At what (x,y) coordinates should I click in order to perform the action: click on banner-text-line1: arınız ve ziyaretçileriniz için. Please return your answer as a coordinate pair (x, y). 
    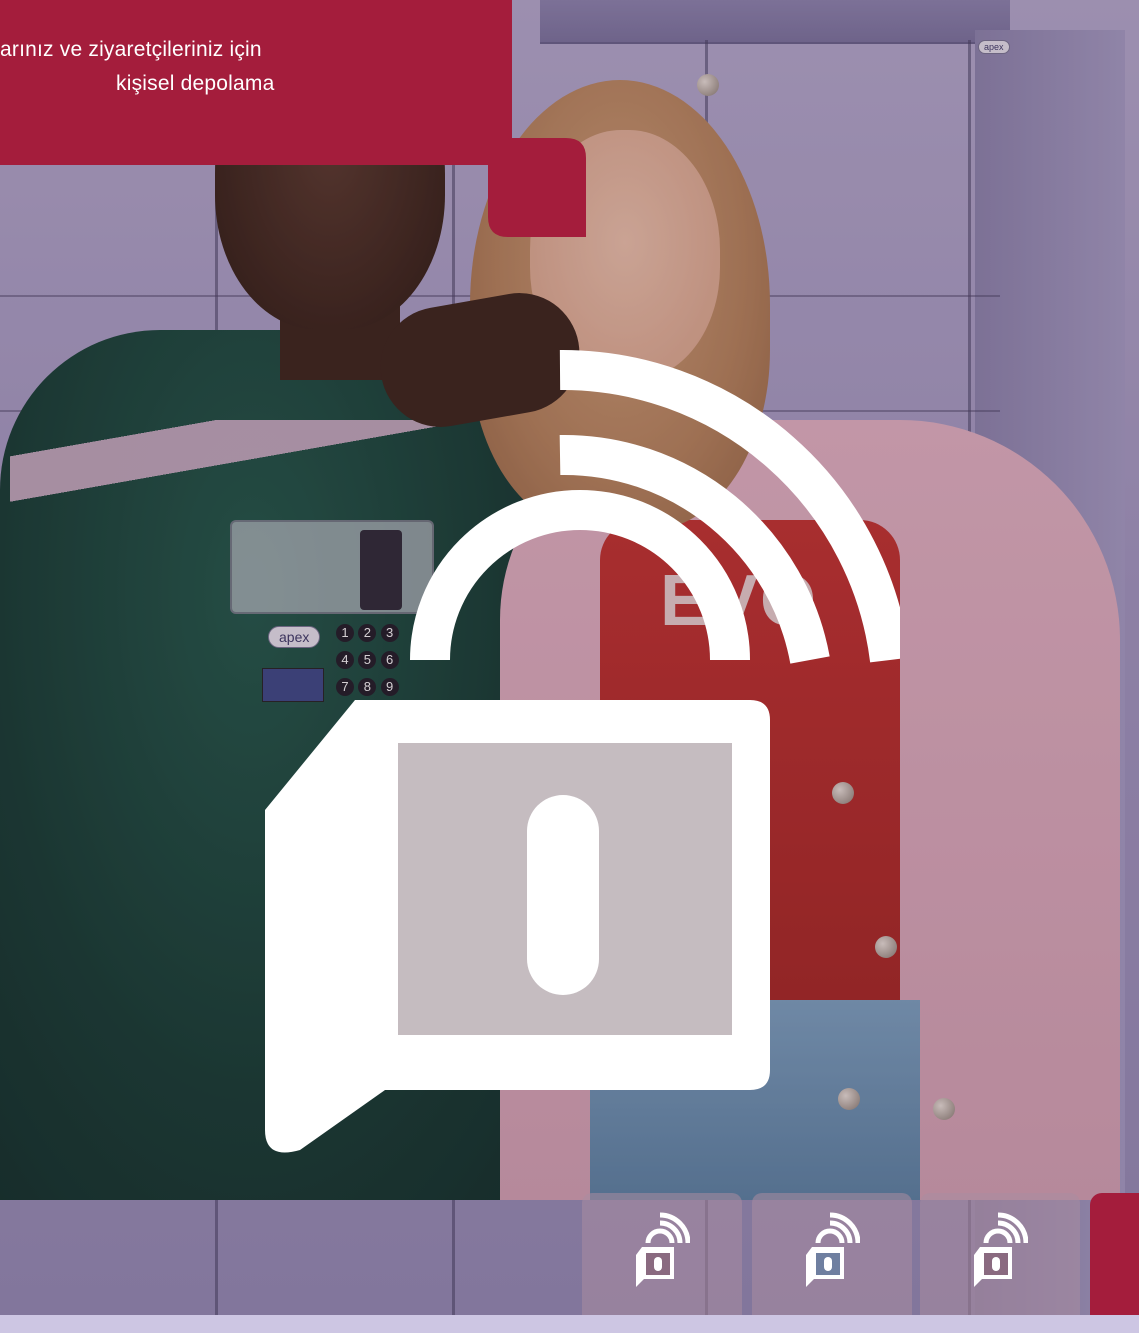
    Looking at the image, I should click on (131, 49).